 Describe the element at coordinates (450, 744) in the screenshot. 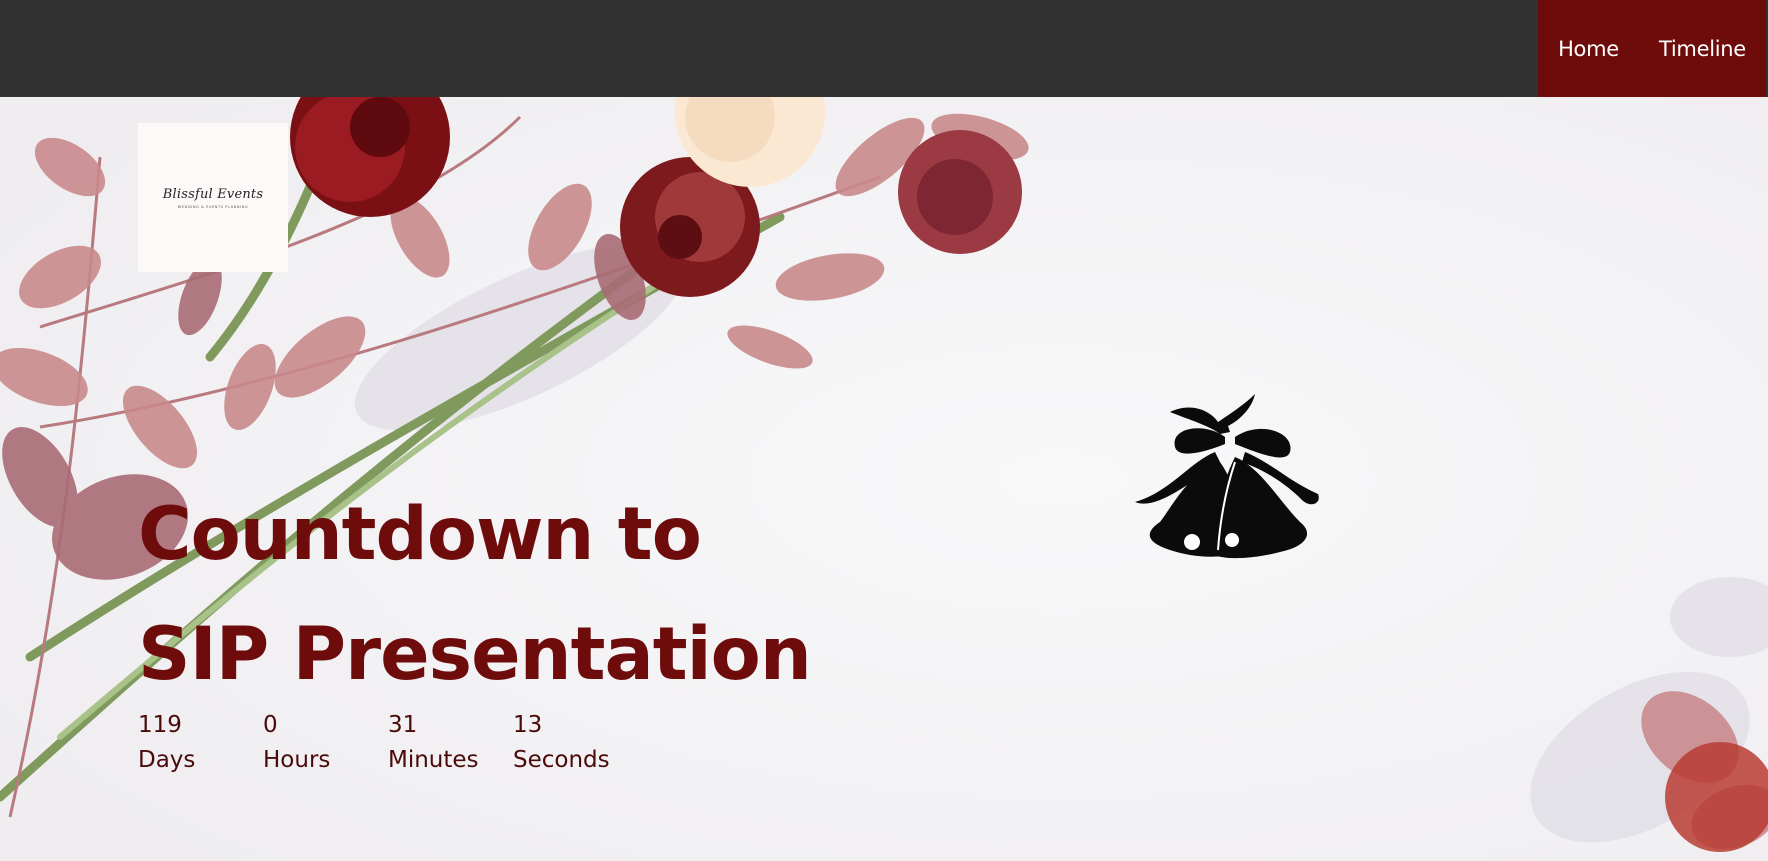

I see `countdown-minutes: 31 Minutes` at that location.